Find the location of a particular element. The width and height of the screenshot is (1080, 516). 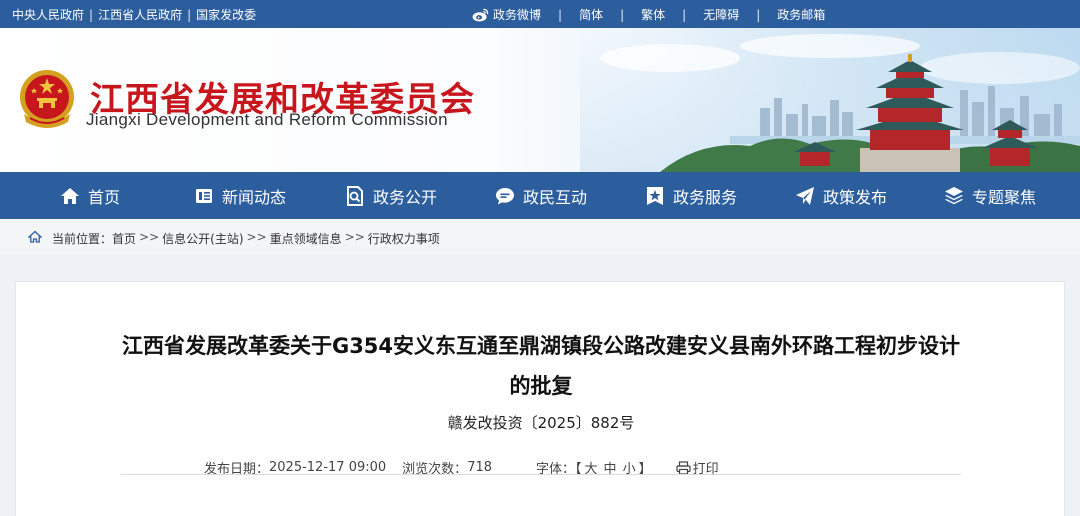

document-search-icon is located at coordinates (355, 195).